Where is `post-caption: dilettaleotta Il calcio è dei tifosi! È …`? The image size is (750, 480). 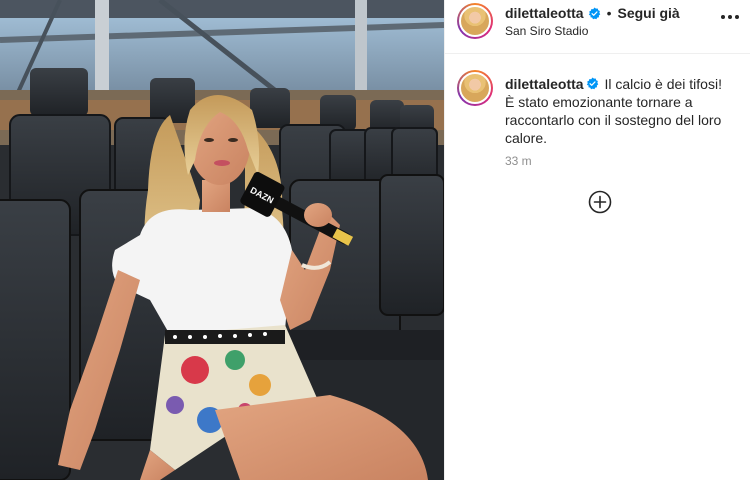
post-caption: dilettaleotta Il calcio è dei tifosi! È … is located at coordinates (620, 111).